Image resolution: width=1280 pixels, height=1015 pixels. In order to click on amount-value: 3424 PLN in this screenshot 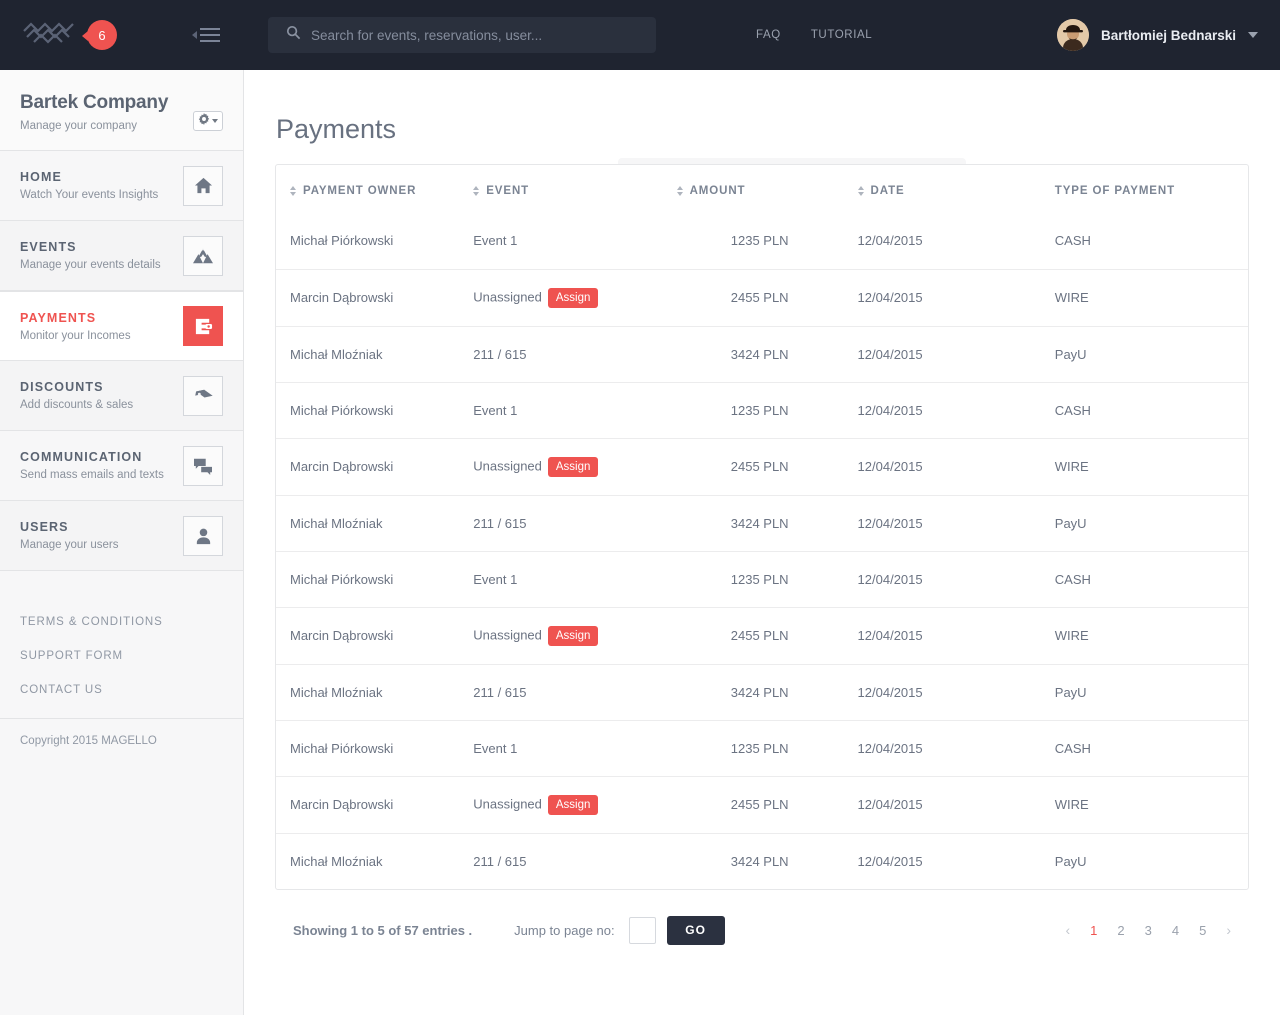, I will do `click(759, 861)`.